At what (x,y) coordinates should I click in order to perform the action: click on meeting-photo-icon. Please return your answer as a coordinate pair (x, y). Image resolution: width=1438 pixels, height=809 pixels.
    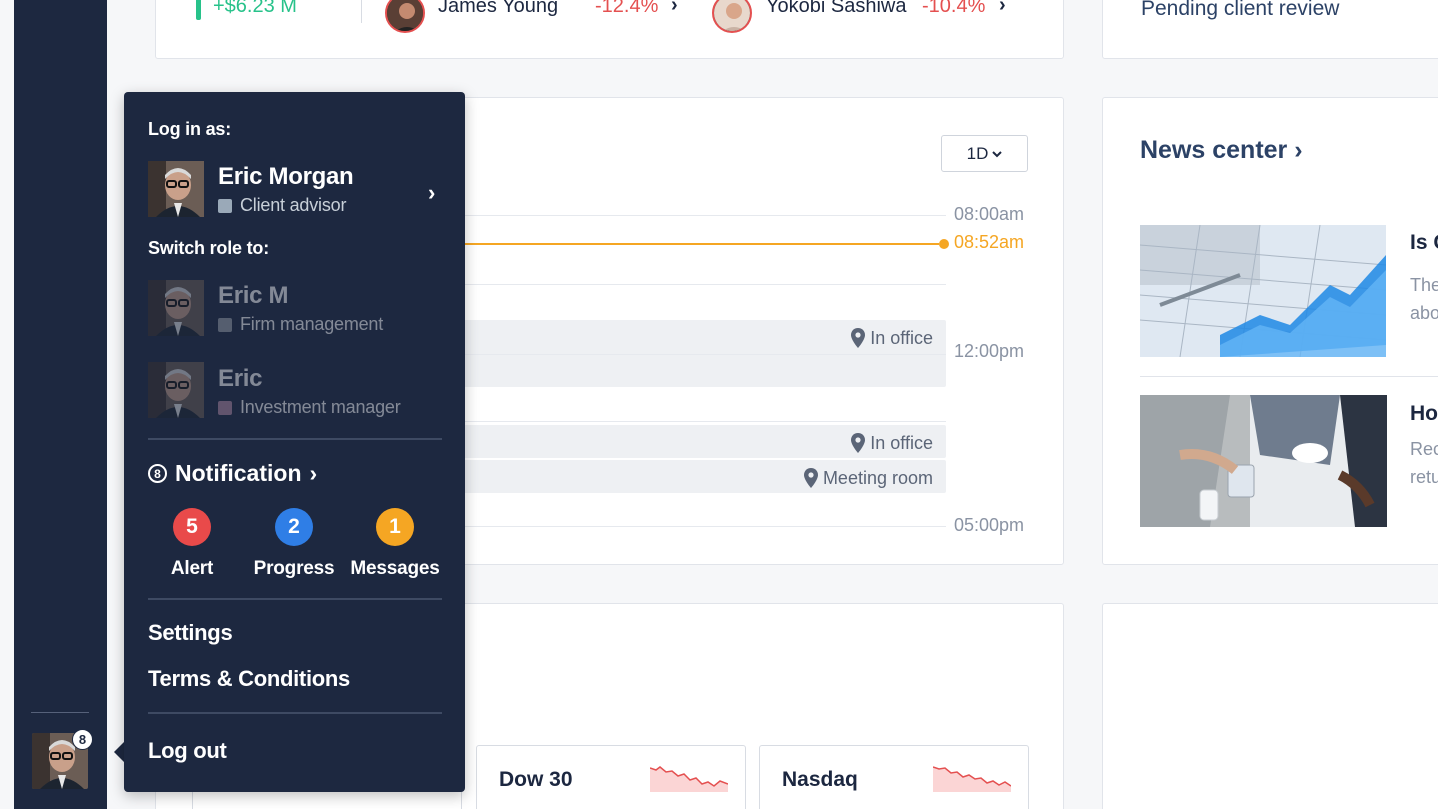
    Looking at the image, I should click on (1263, 461).